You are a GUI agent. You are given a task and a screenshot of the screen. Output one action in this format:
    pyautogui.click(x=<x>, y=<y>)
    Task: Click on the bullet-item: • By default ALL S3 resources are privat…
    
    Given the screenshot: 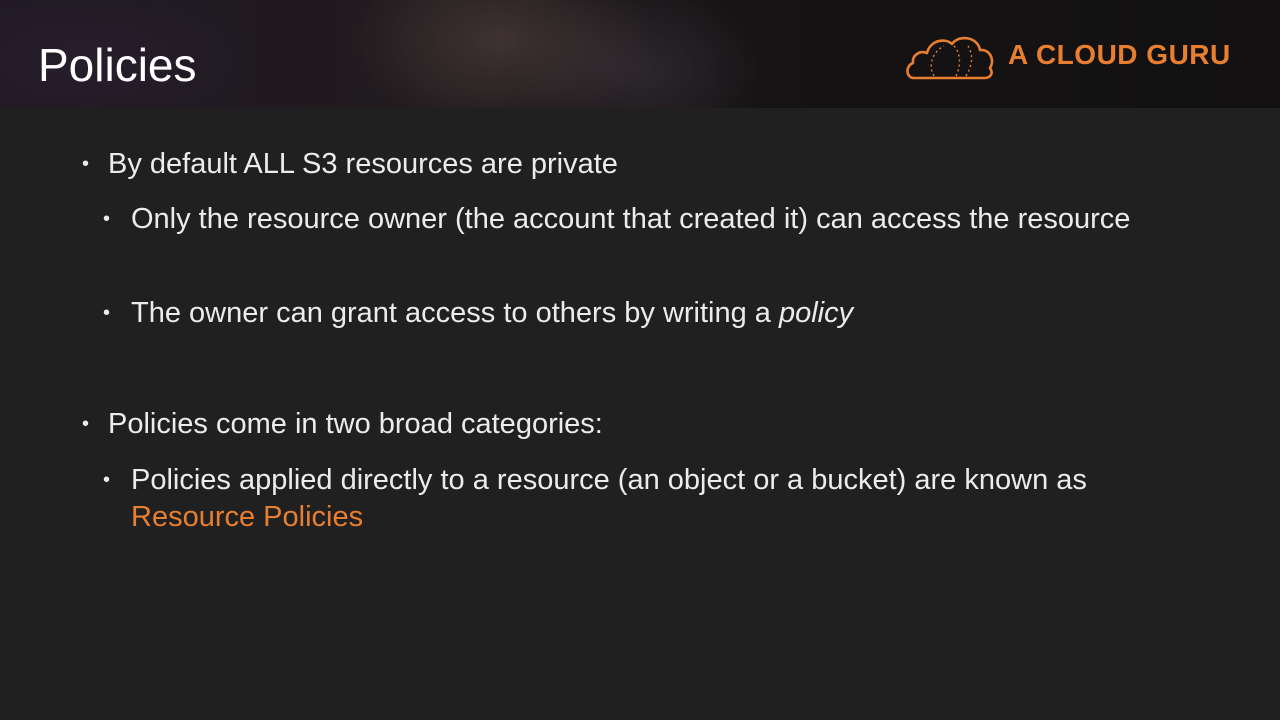 What is the action you would take?
    pyautogui.click(x=655, y=164)
    